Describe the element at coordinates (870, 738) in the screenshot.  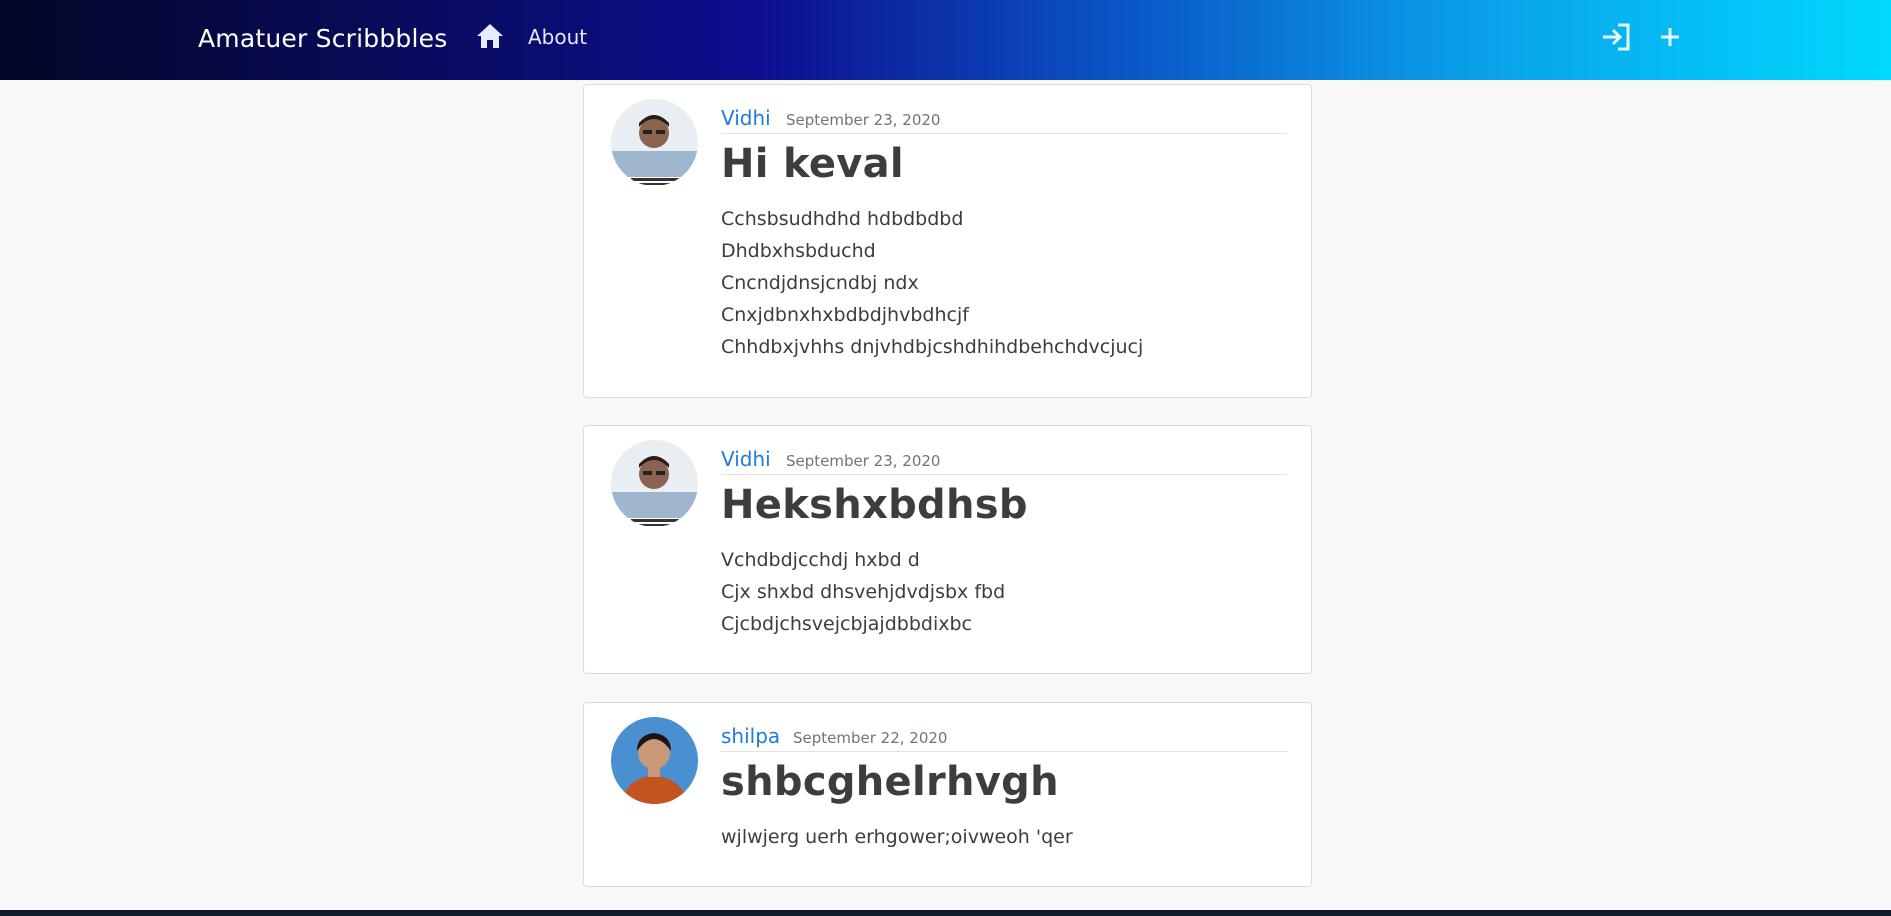
I see `post-date: September 22, 2020` at that location.